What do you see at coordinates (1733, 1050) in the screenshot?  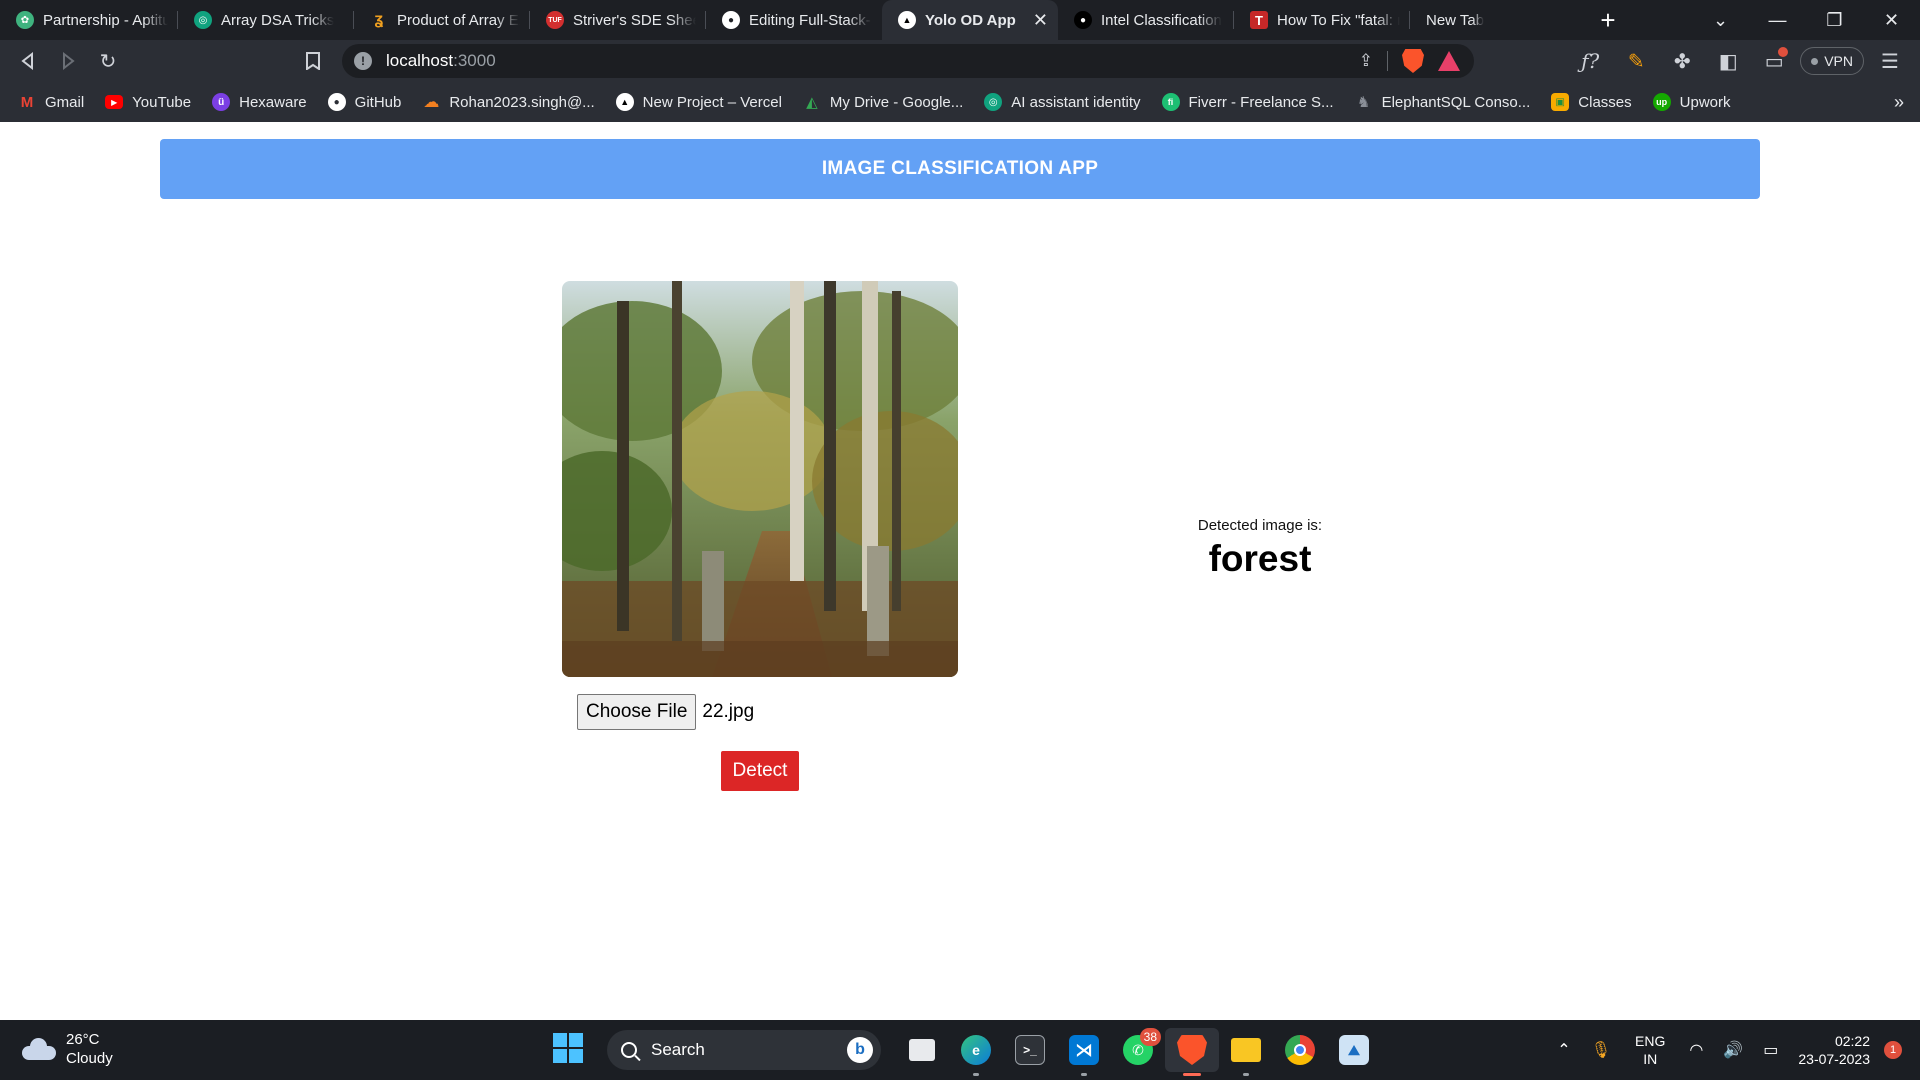 I see `volume-icon: 🔊` at bounding box center [1733, 1050].